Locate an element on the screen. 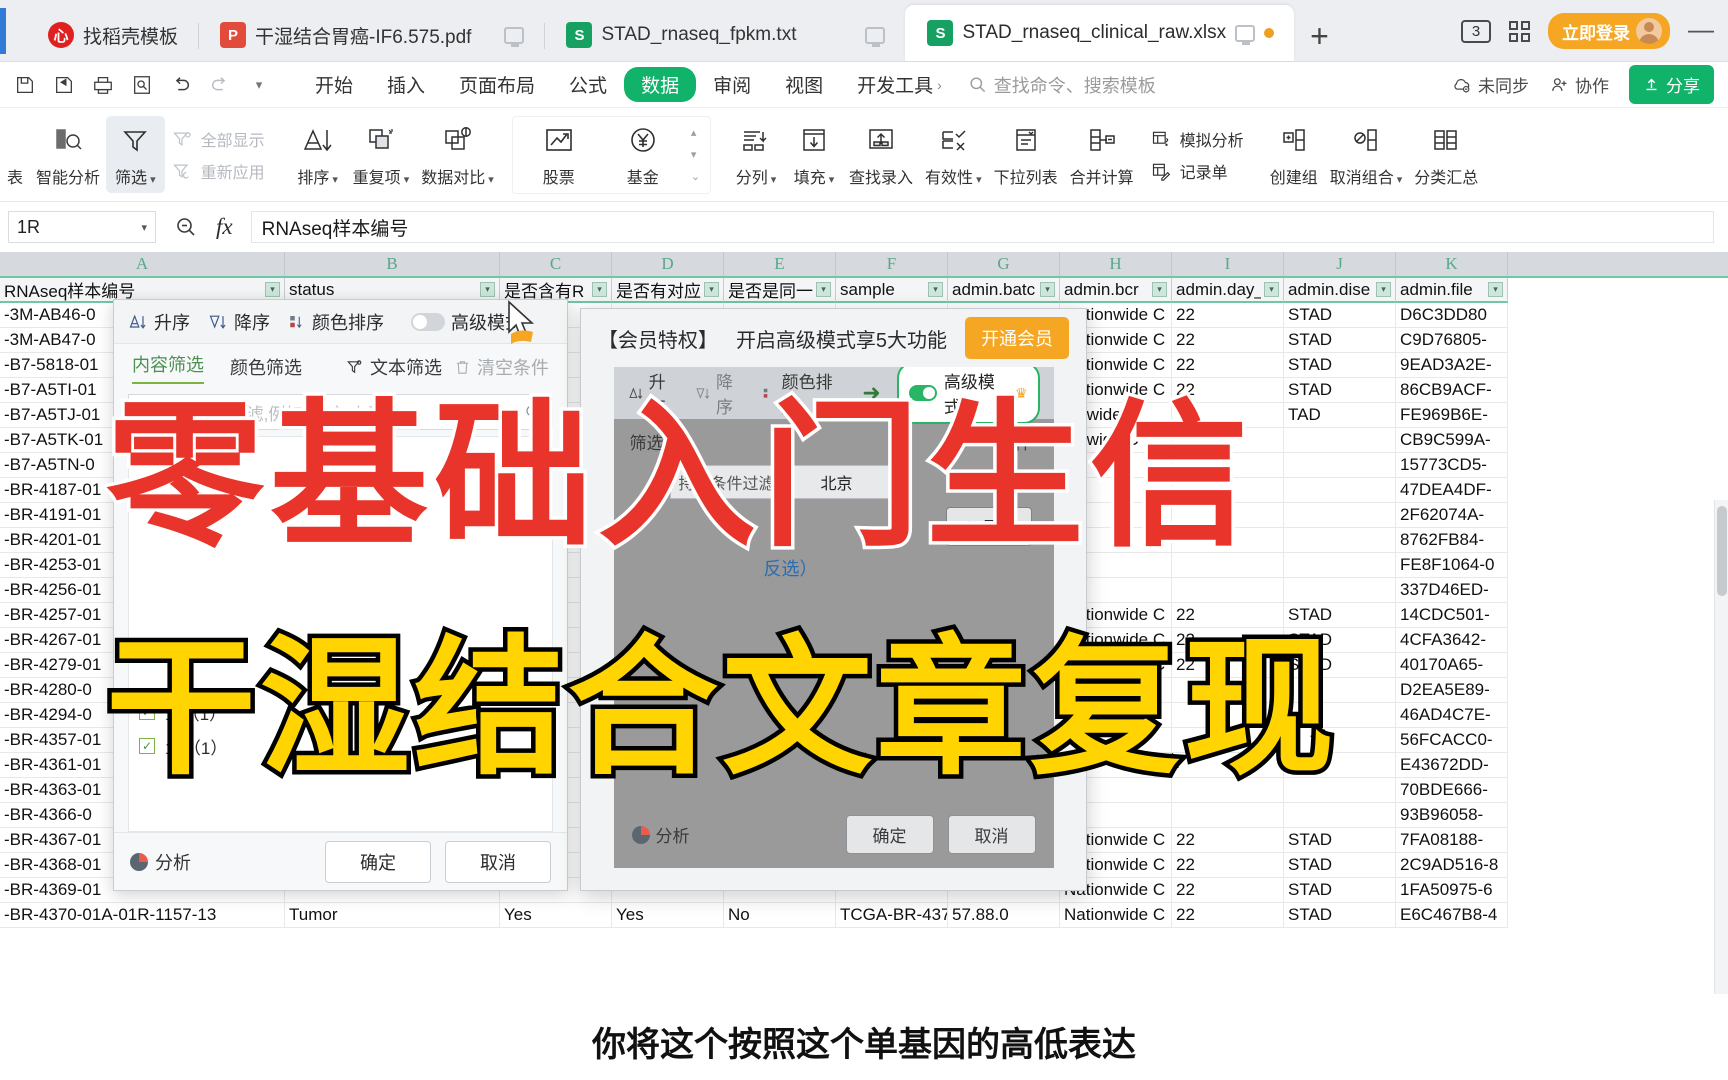 The height and width of the screenshot is (1080, 1728). ribbon-record-form: 记录单 is located at coordinates (1197, 171).